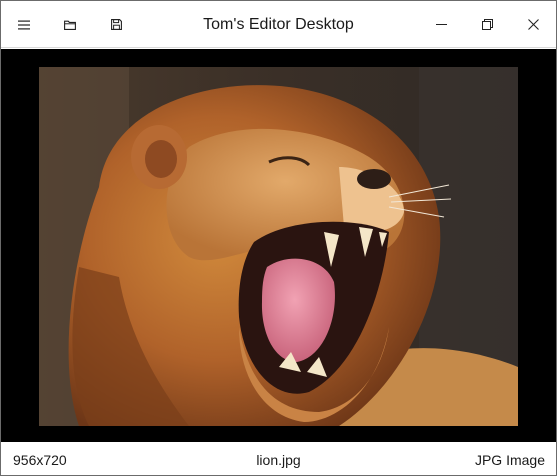 This screenshot has height=476, width=557. I want to click on minimize-icon, so click(441, 24).